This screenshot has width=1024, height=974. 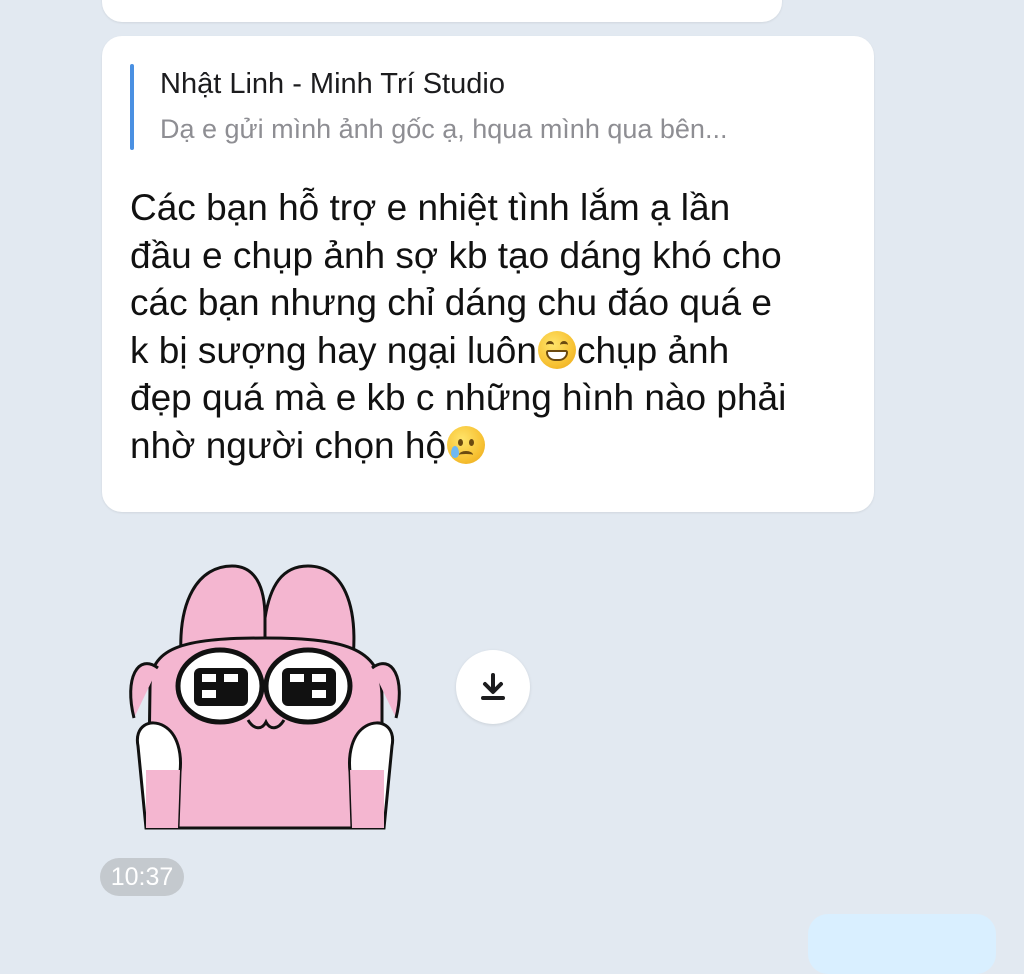 What do you see at coordinates (466, 444) in the screenshot?
I see `face-holding-back-tears-emoji` at bounding box center [466, 444].